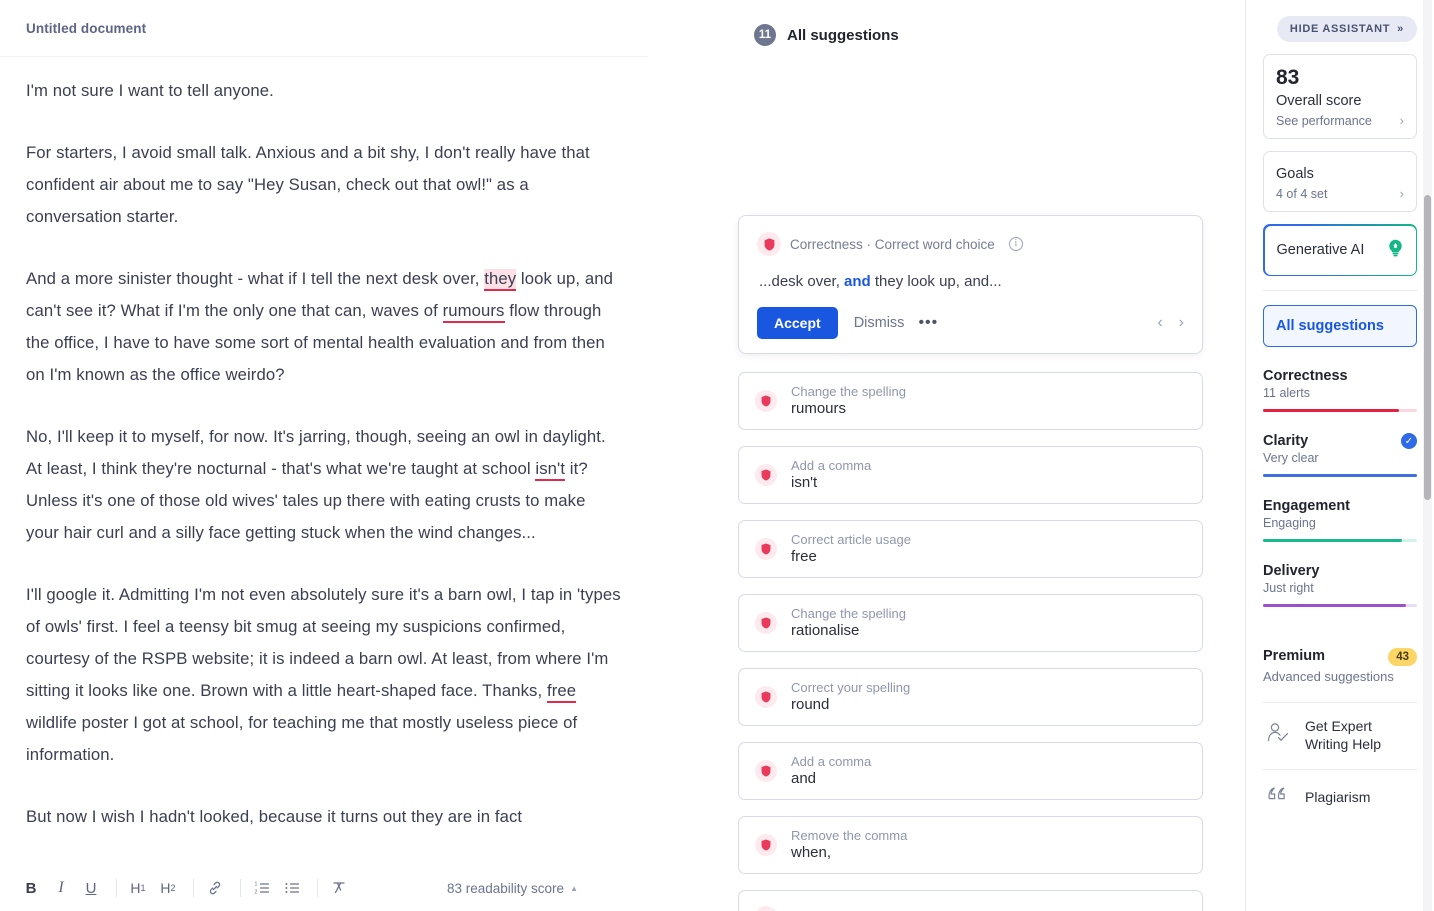 This screenshot has height=911, width=1434. Describe the element at coordinates (970, 900) in the screenshot. I see `suggestion-card: Change the form of the verb` at that location.